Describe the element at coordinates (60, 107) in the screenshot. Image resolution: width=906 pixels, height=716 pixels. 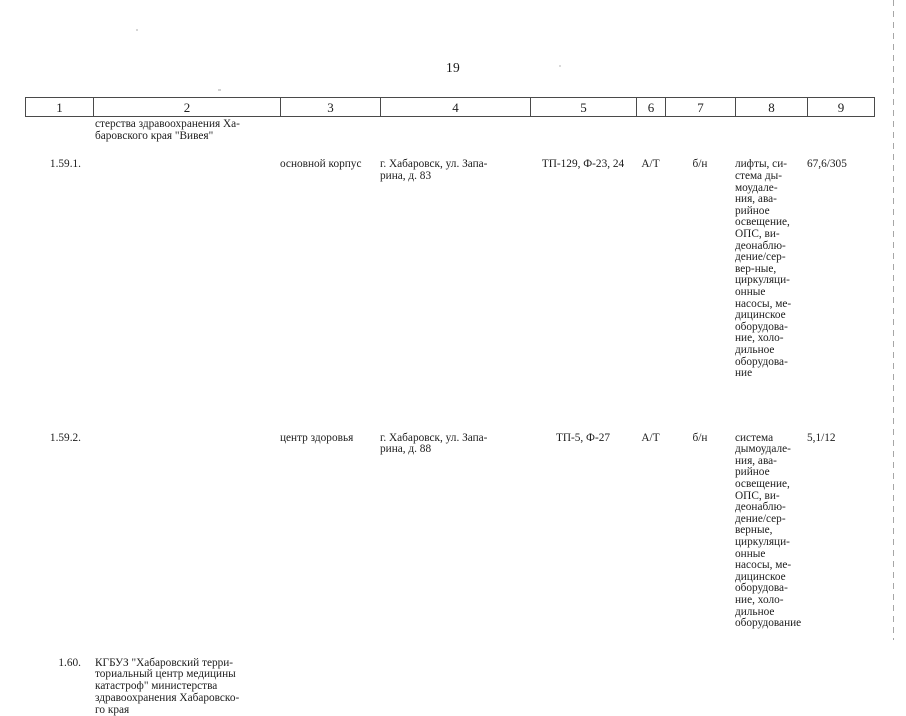
I see `column-number-cell-1: 1` at that location.